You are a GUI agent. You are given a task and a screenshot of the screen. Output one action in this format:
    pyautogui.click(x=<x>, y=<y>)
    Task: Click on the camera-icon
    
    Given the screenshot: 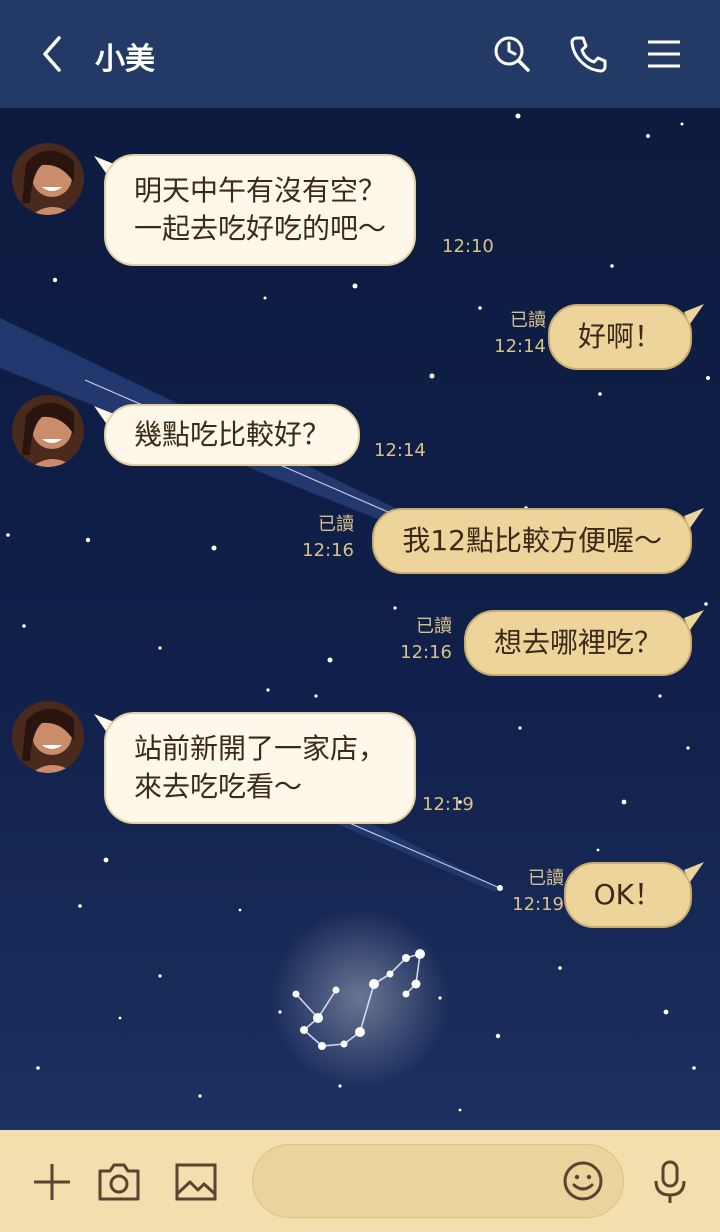 What is the action you would take?
    pyautogui.click(x=119, y=1182)
    